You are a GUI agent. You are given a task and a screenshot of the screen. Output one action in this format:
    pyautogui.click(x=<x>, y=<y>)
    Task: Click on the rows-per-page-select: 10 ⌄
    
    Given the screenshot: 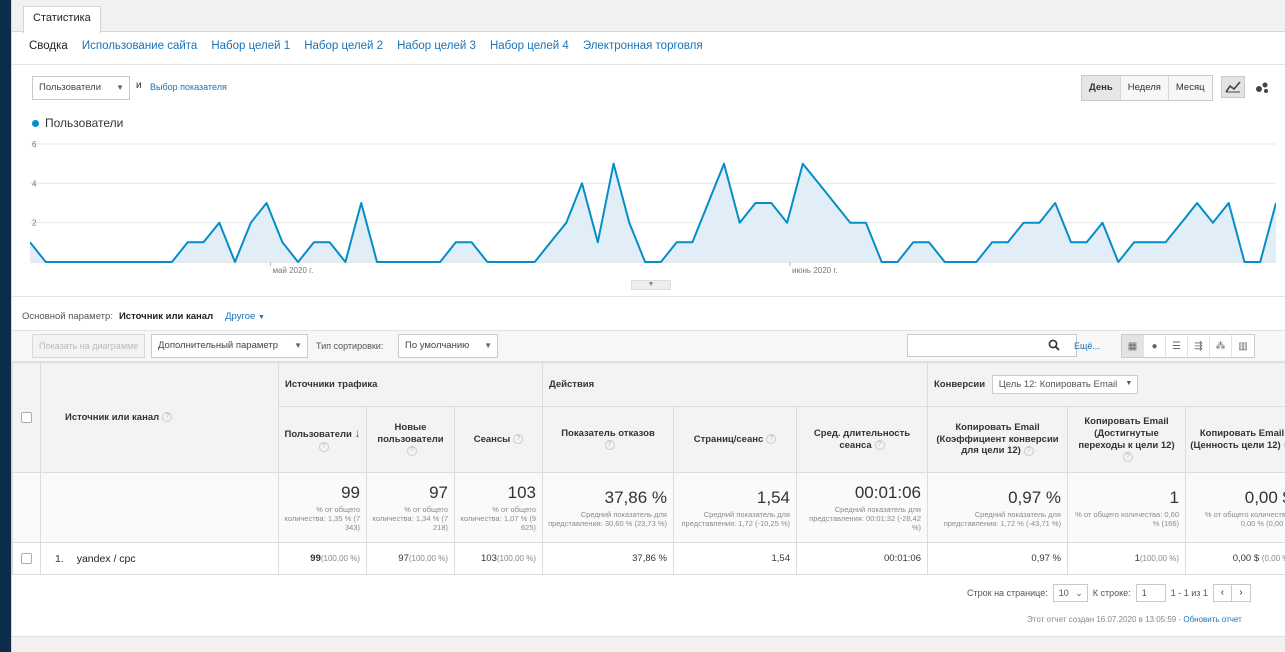 What is the action you would take?
    pyautogui.click(x=1070, y=593)
    